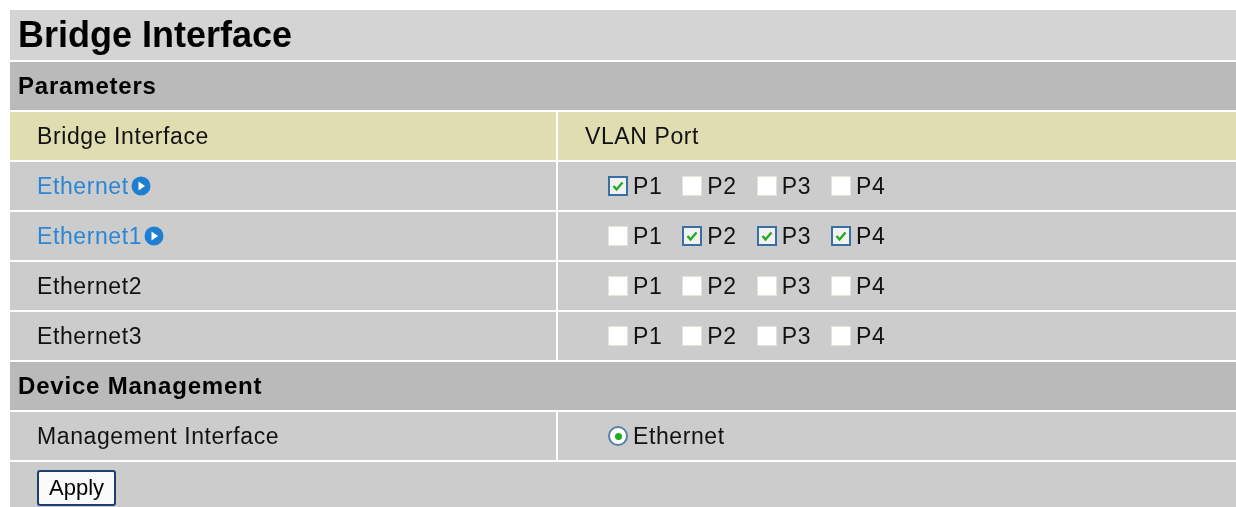  I want to click on column-header: Bridge Interface, so click(283, 136).